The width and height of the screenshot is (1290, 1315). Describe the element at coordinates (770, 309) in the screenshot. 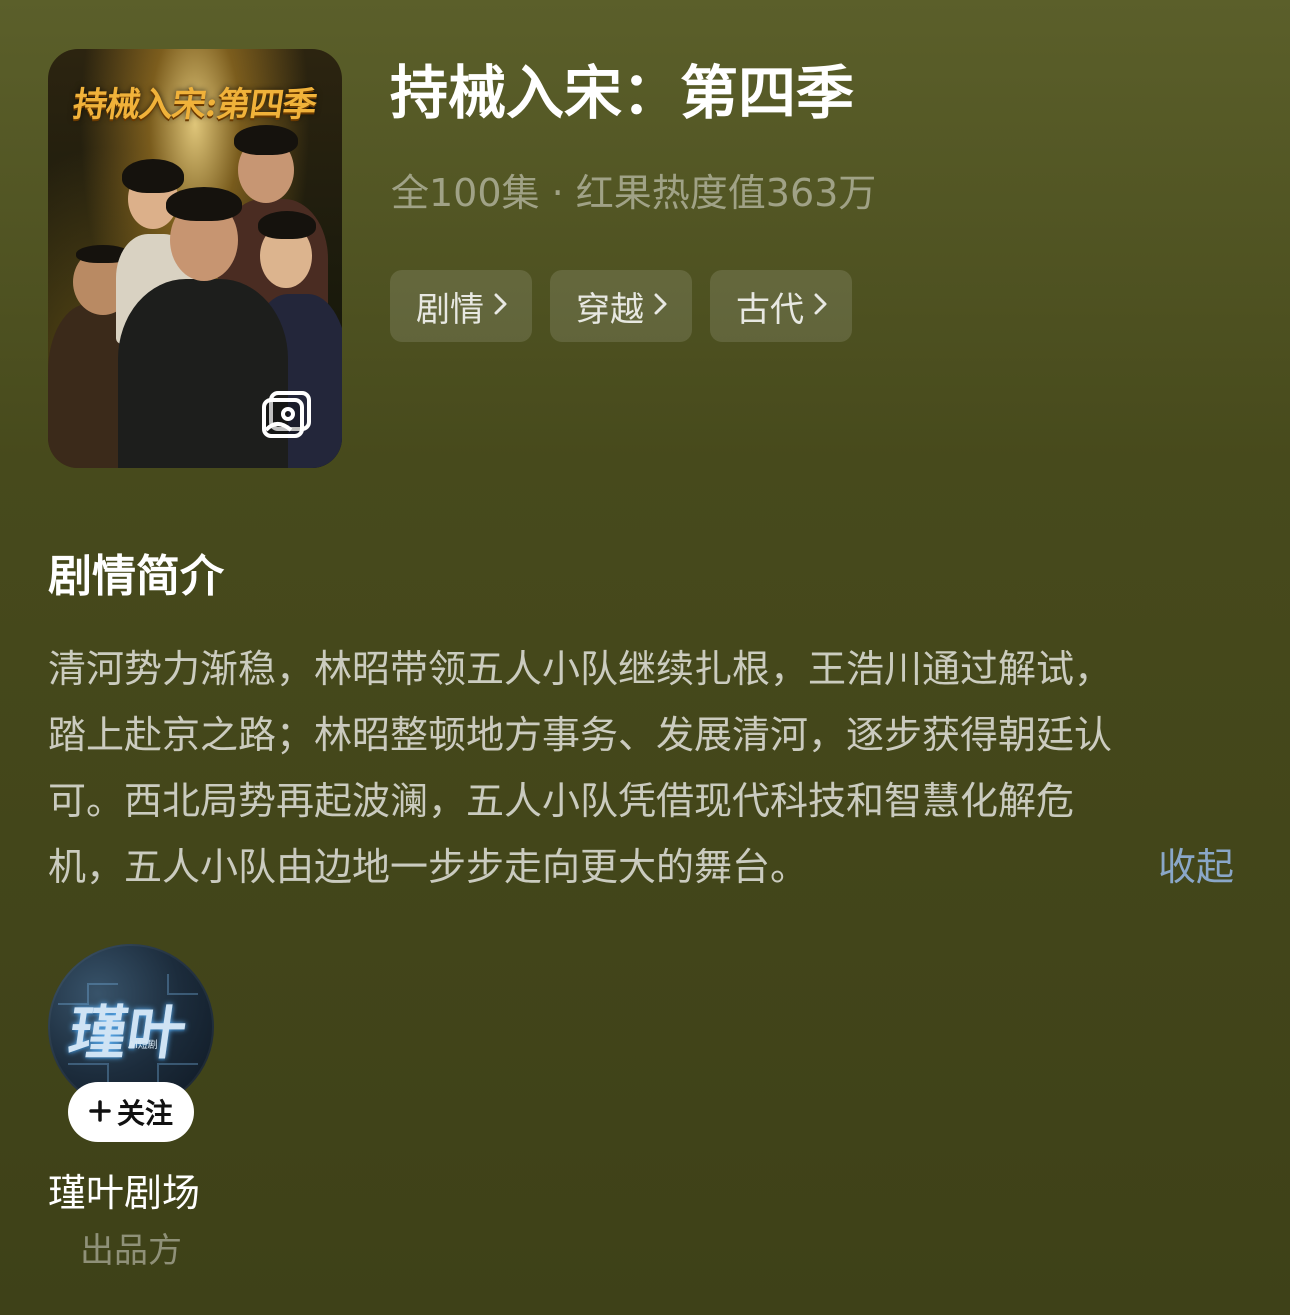

I see `tag-label: 古代` at that location.